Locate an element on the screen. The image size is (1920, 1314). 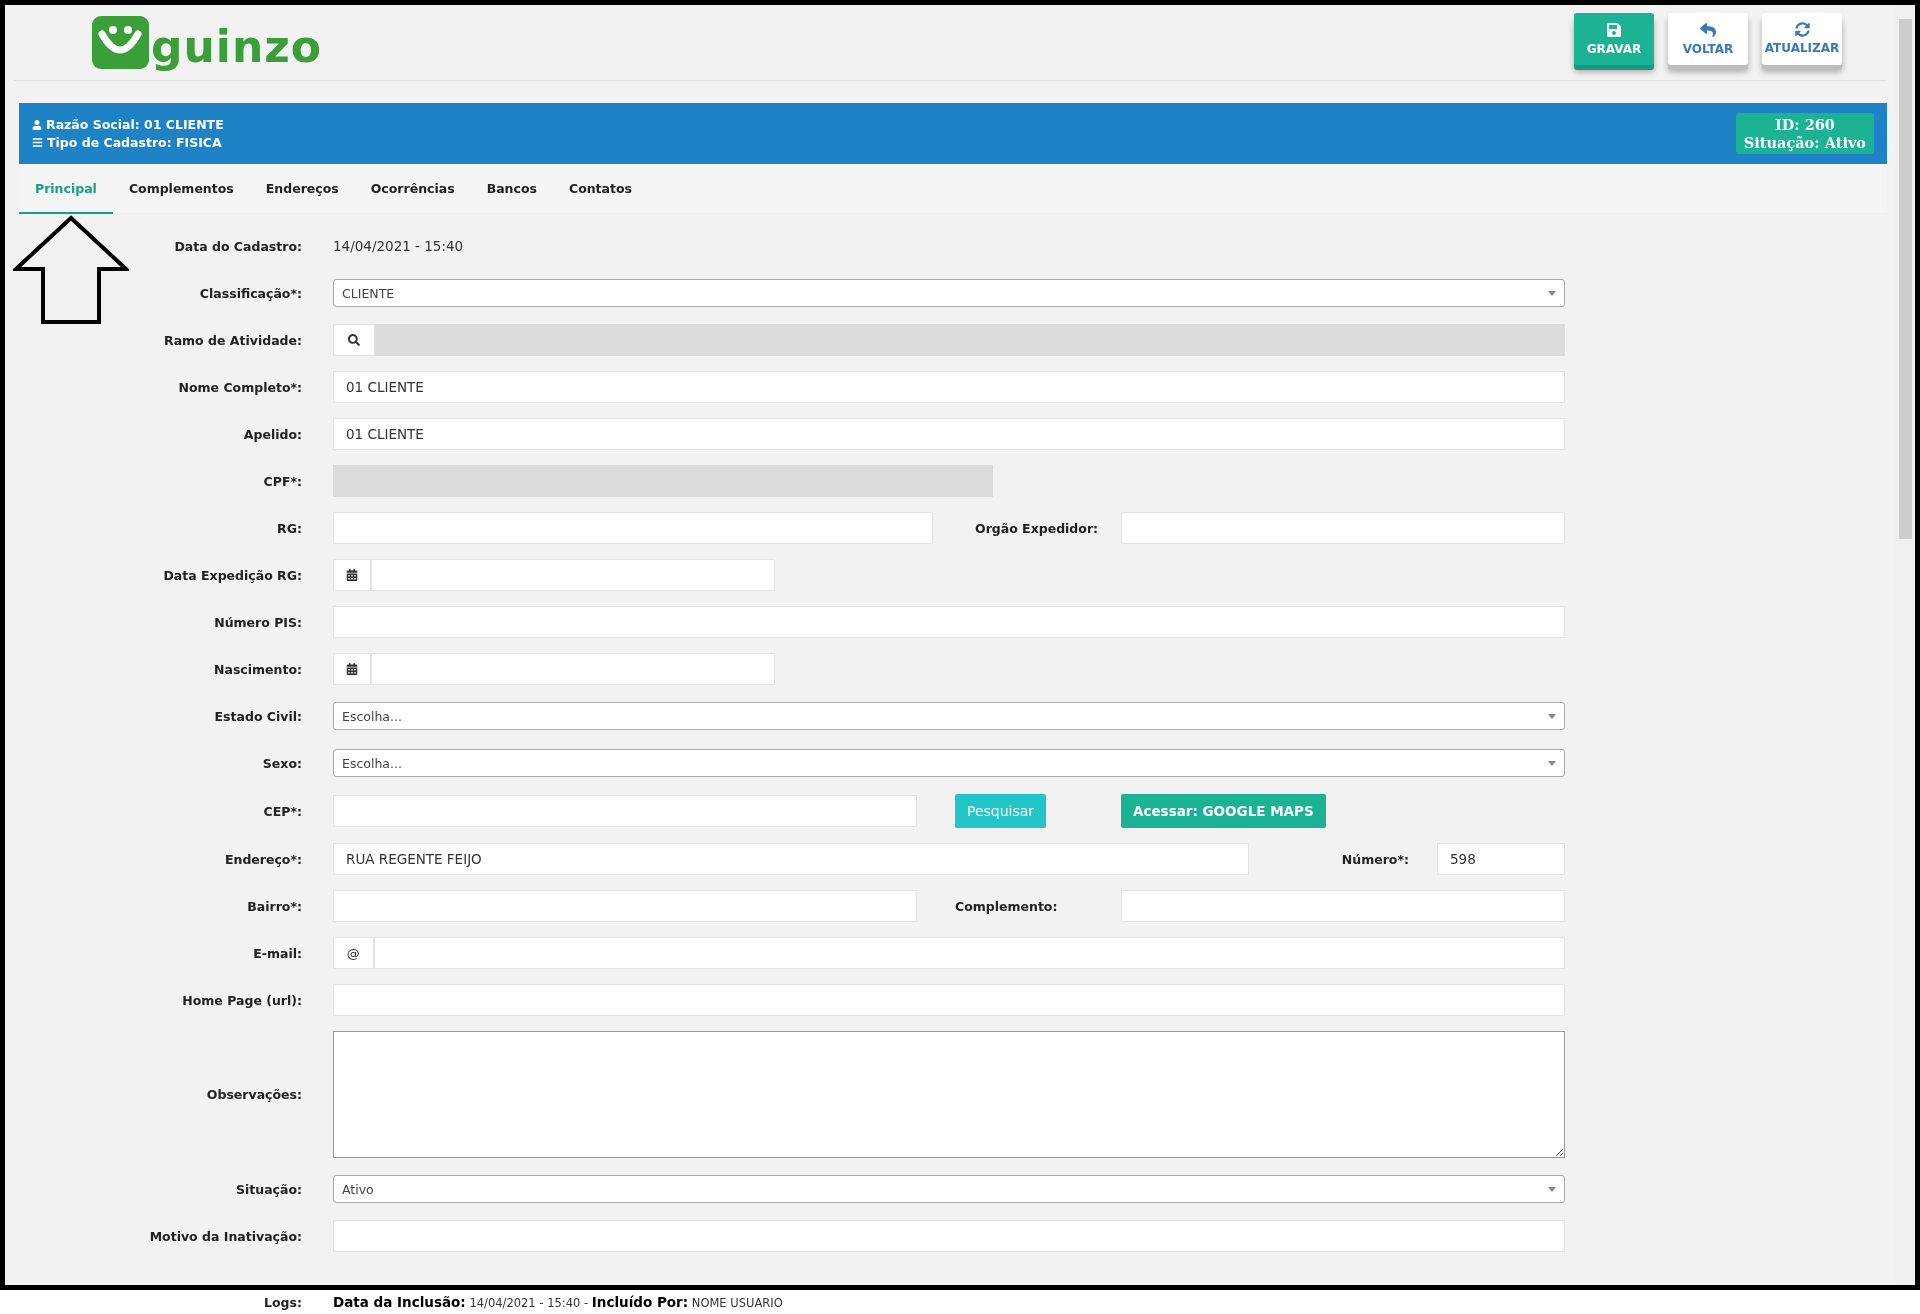
status-badge: ID: 260 Situação: Ativo is located at coordinates (1804, 133).